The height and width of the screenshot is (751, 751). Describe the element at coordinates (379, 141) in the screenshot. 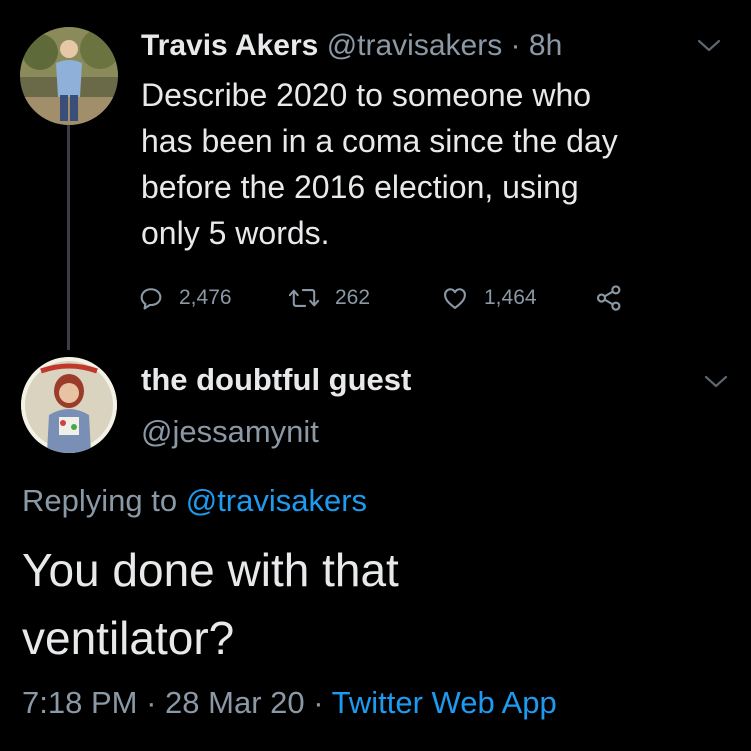

I see `tweet-text-line: has been in a coma since the day` at that location.